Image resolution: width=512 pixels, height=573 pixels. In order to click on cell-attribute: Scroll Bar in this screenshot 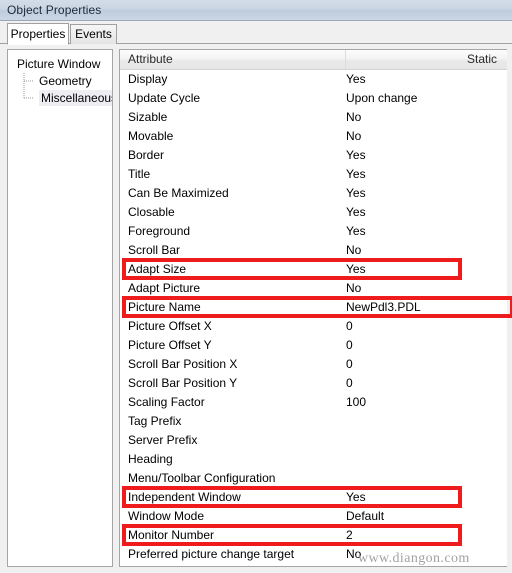, I will do `click(154, 250)`.